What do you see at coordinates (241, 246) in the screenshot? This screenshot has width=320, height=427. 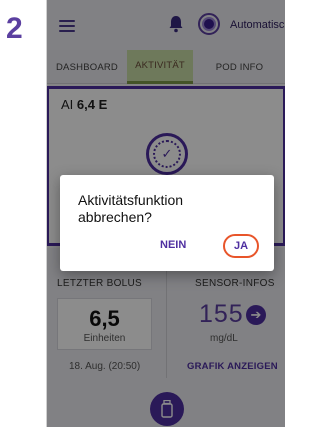 I see `yes-button: JA` at bounding box center [241, 246].